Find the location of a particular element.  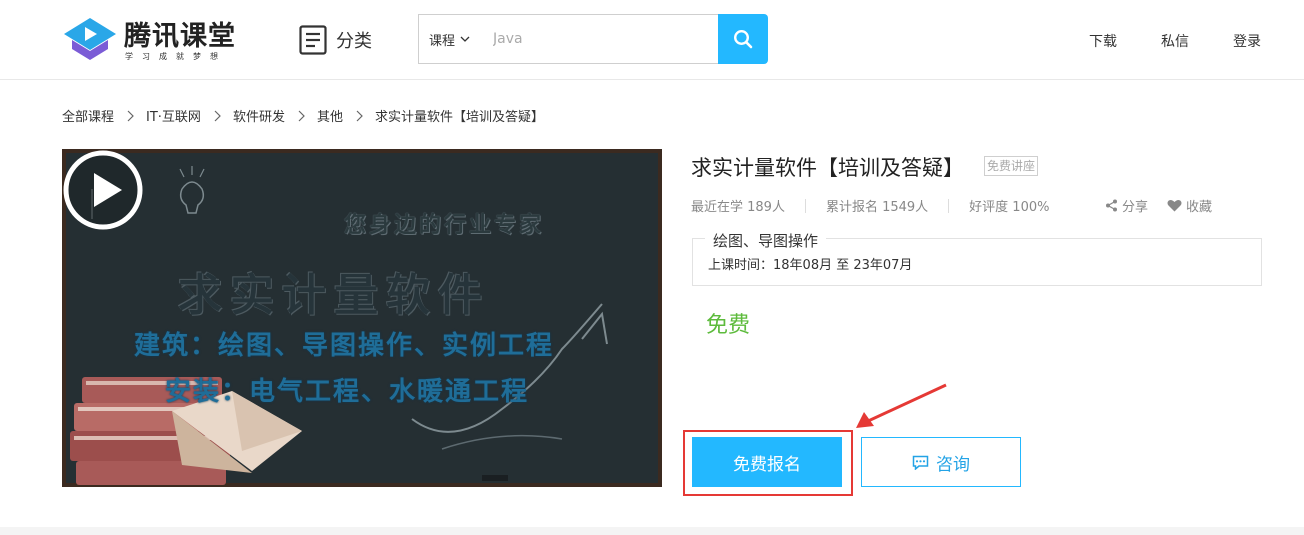

logo: 腾讯课堂 学习成就梦想 is located at coordinates (157, 39).